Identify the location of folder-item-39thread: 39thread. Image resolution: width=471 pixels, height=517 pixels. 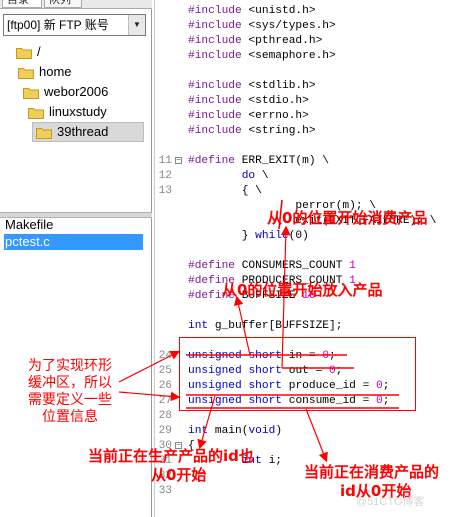
(88, 132).